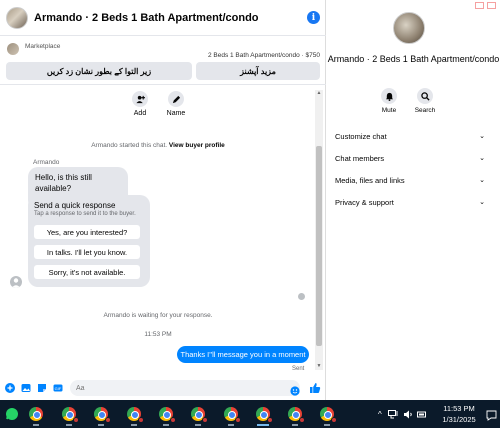  I want to click on whatsapp-icon, so click(12, 414).